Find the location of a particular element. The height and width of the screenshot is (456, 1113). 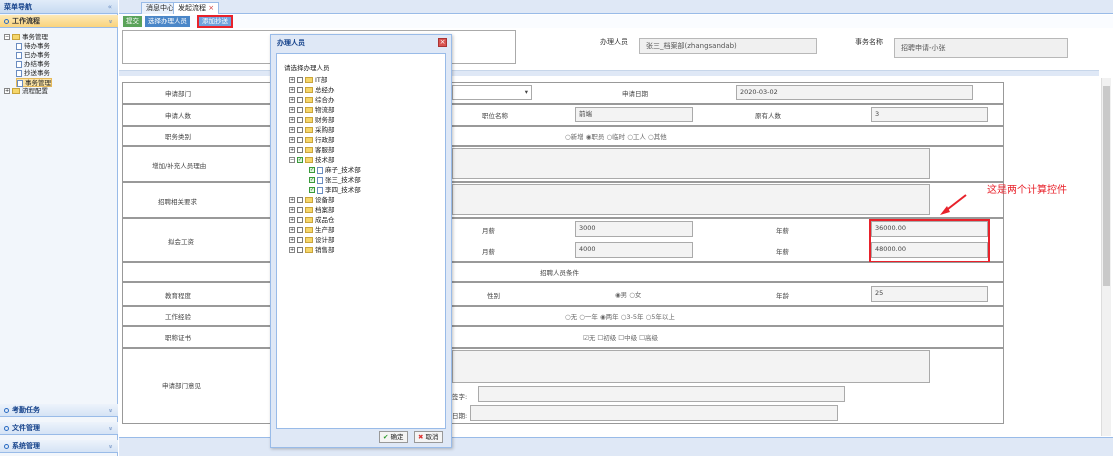

person-node: ✓ 李四_技术部 is located at coordinates (335, 190).